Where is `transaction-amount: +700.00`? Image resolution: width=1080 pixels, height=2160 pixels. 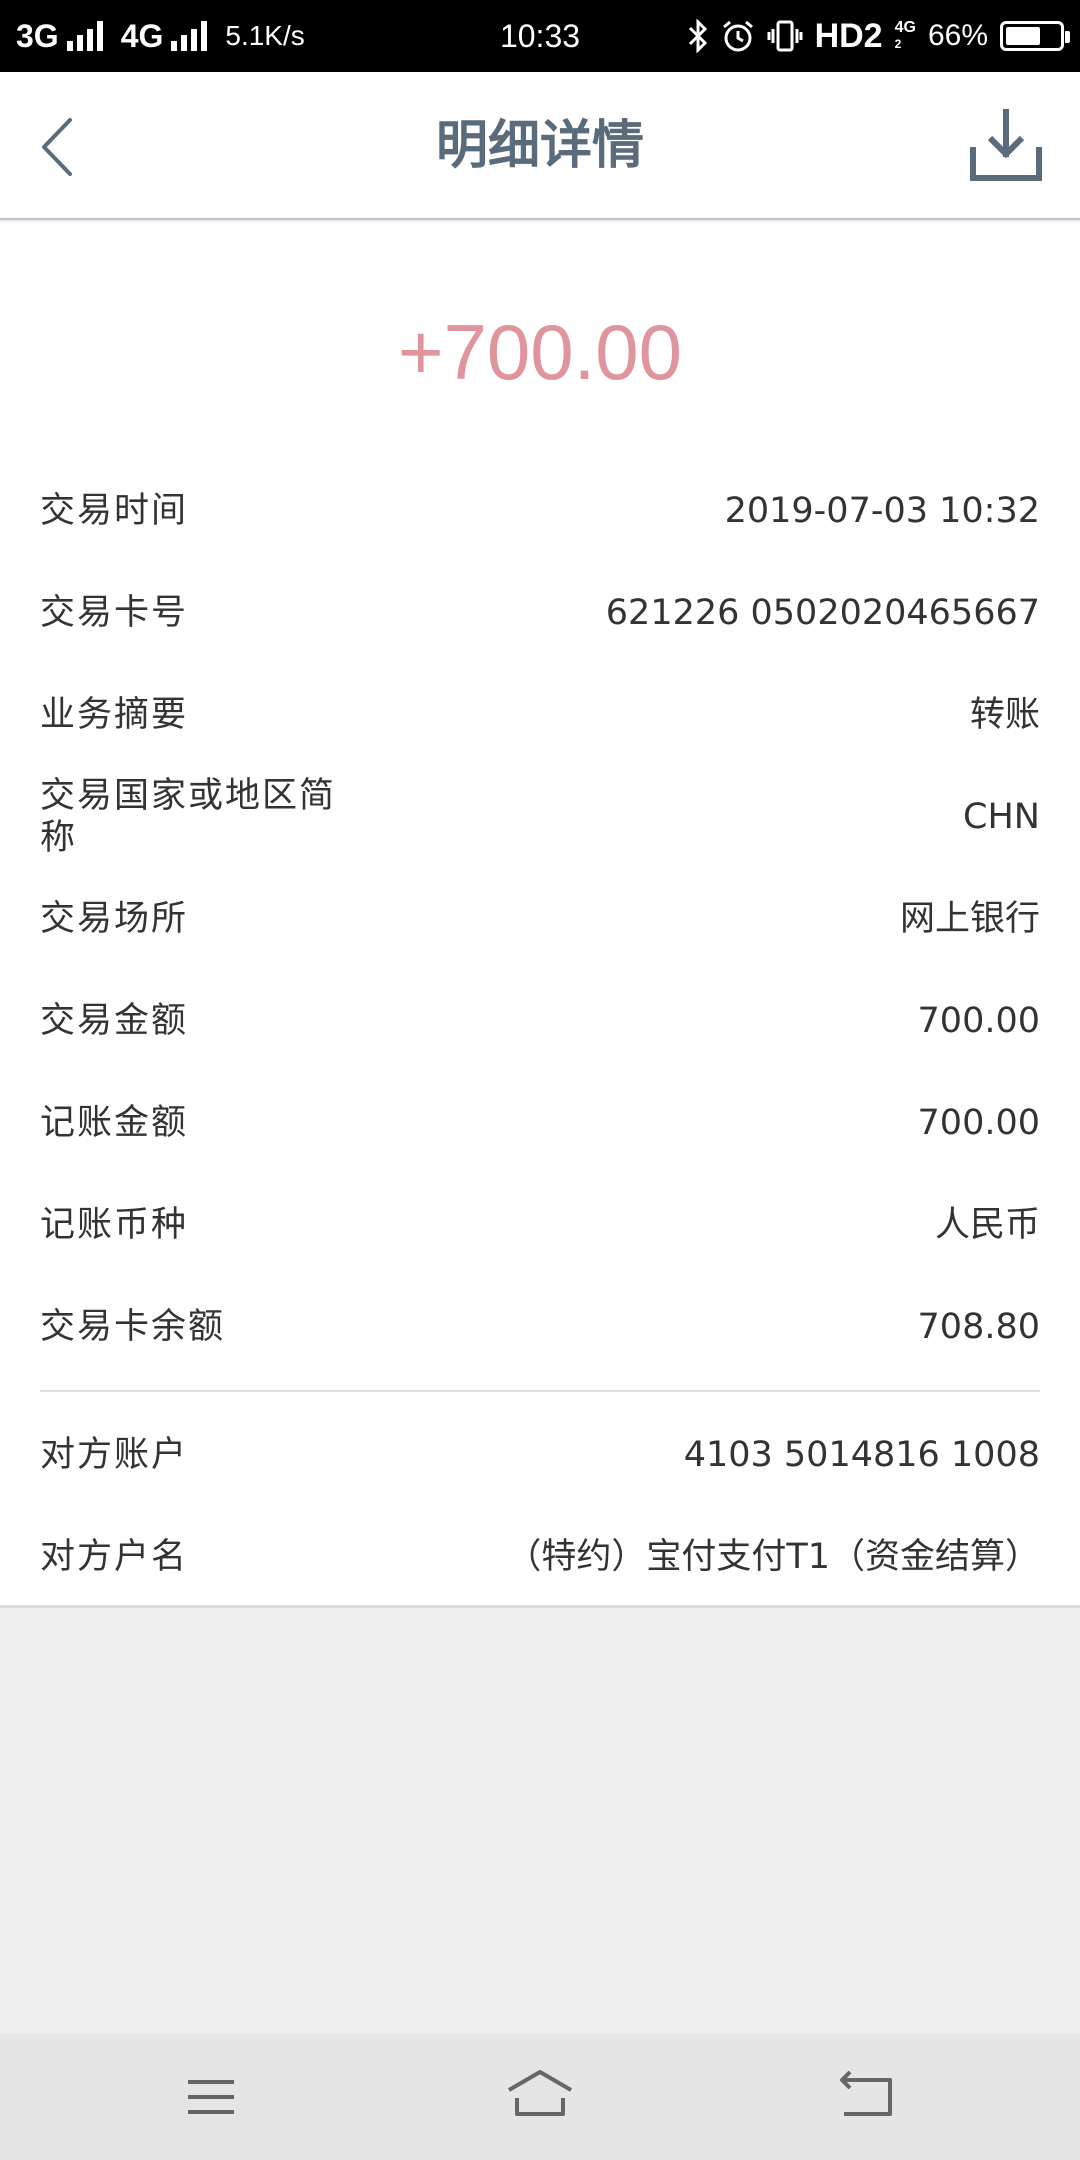
transaction-amount: +700.00 is located at coordinates (540, 352).